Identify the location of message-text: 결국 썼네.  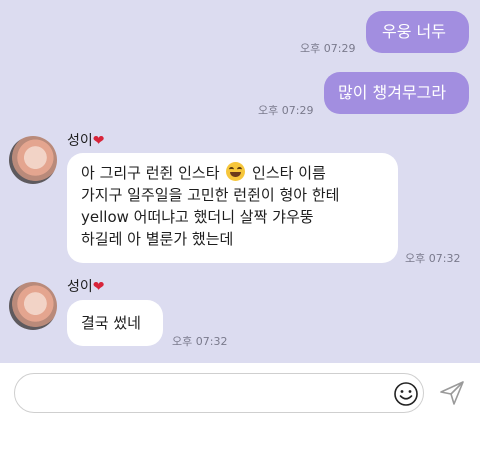
(111, 323).